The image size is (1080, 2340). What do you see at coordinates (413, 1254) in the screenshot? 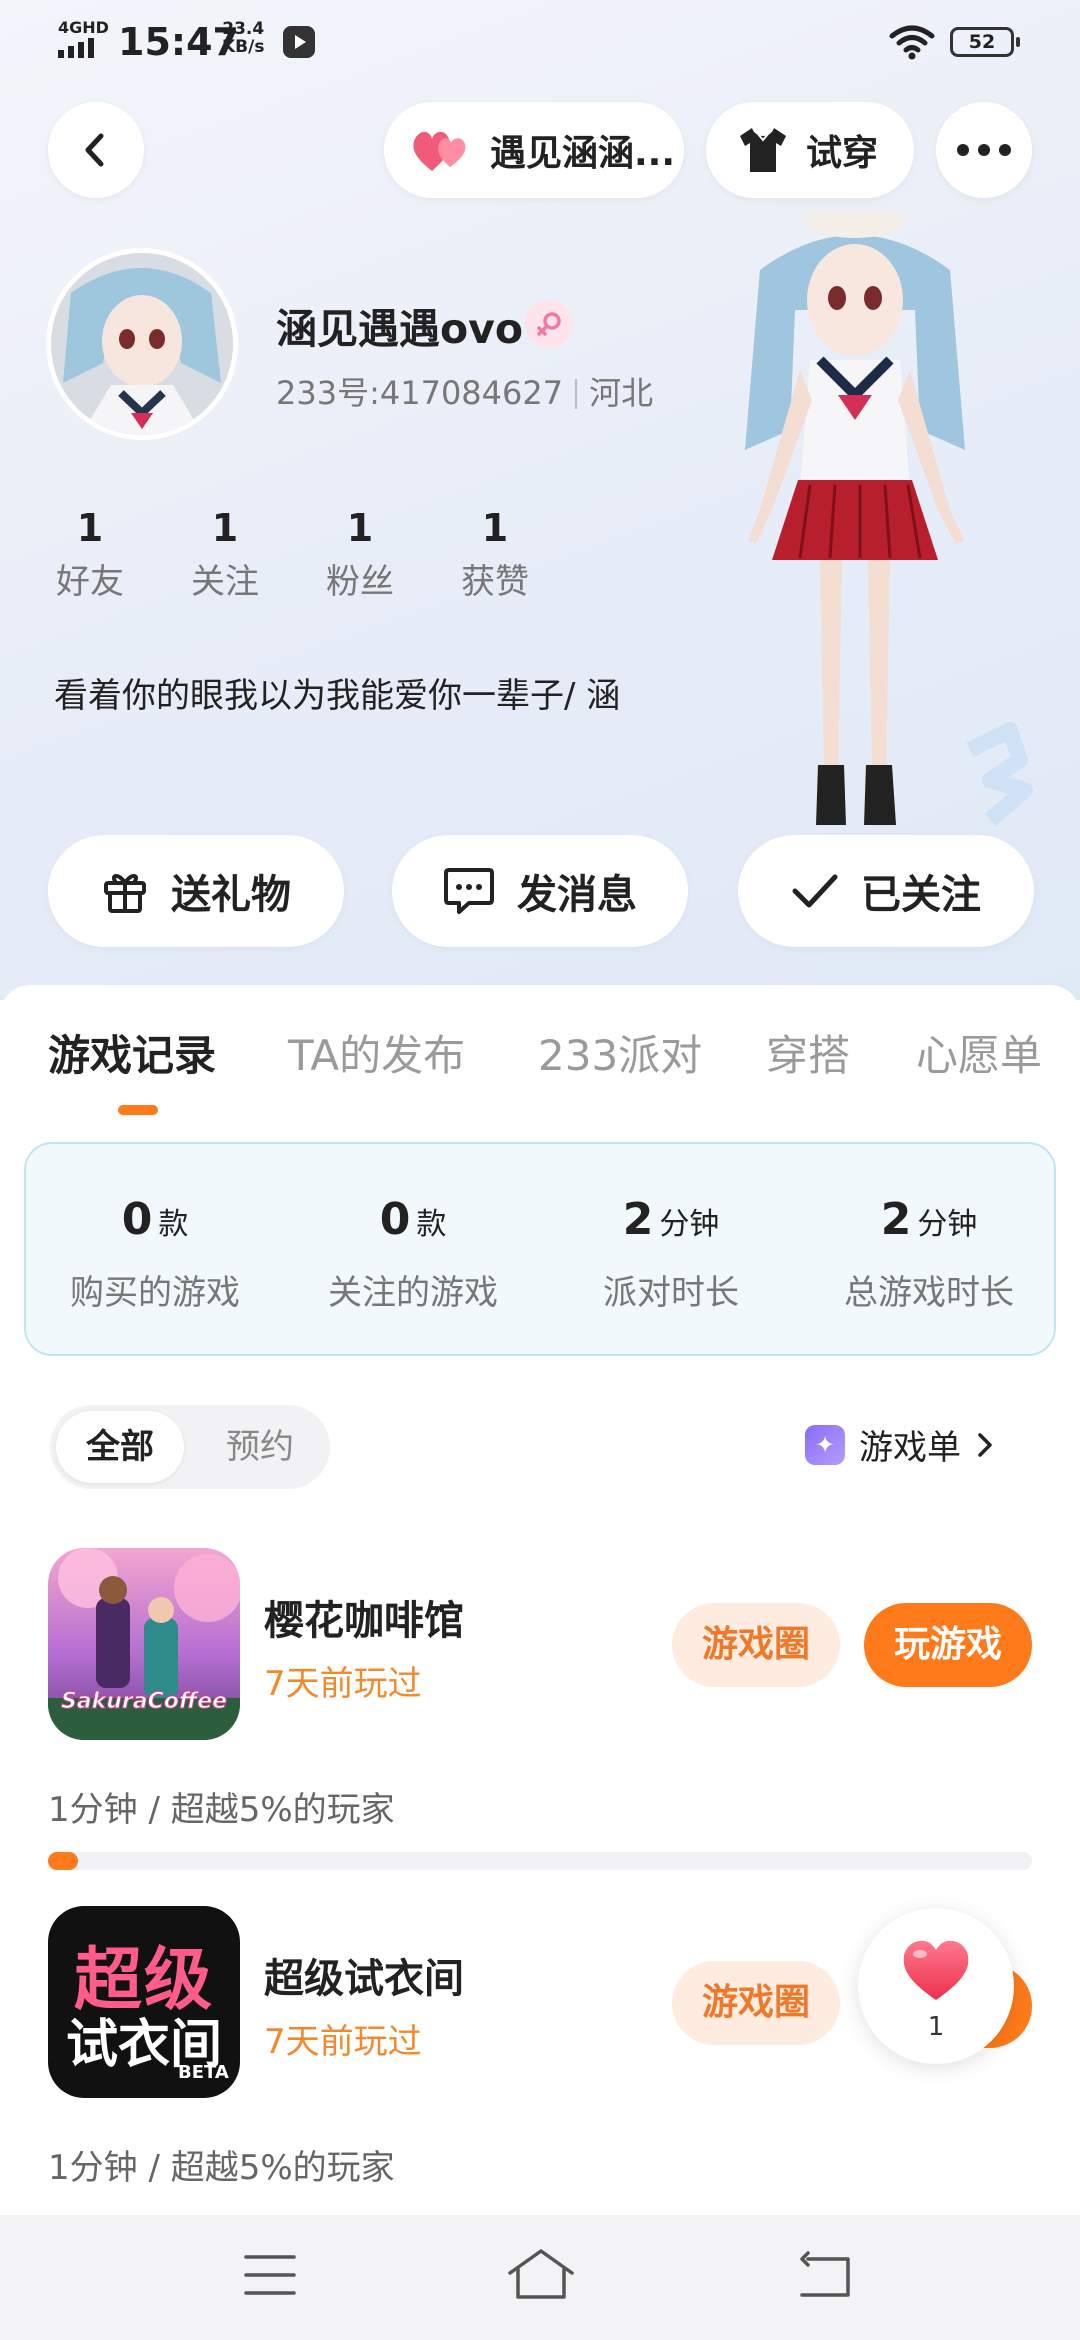
I see `summary-followed: 0款 关注的游戏` at bounding box center [413, 1254].